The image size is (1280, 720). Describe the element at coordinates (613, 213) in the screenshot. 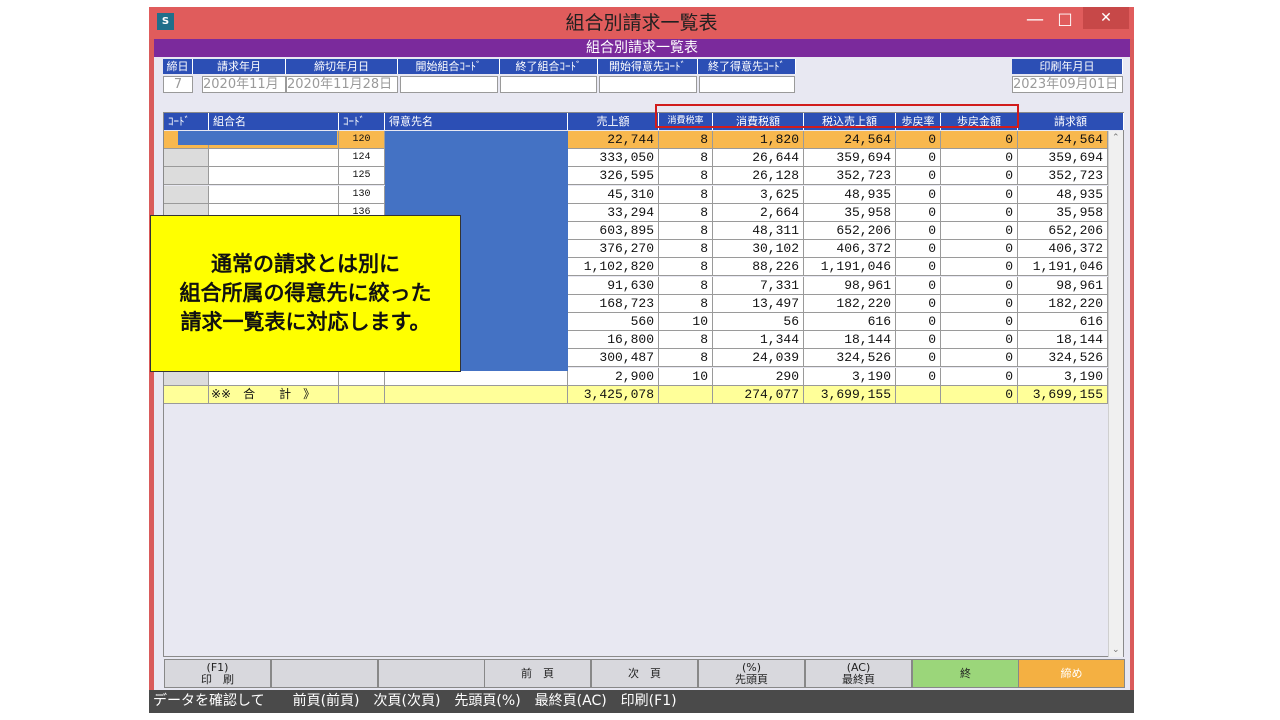

I see `cell-sales: 33,294` at that location.